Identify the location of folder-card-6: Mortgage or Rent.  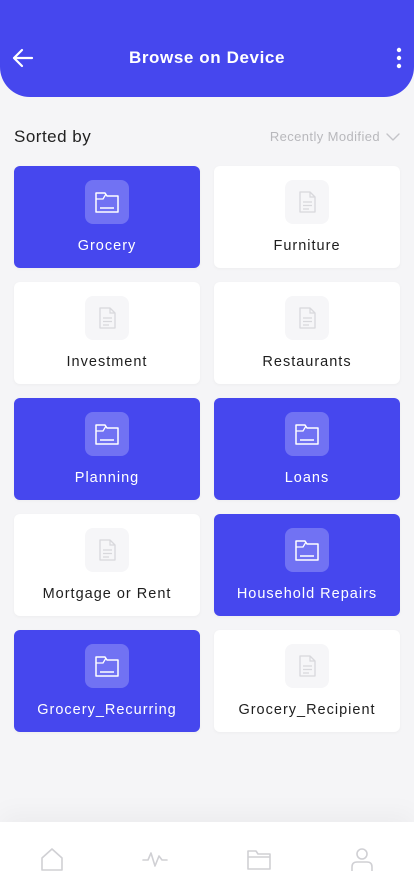
(107, 565).